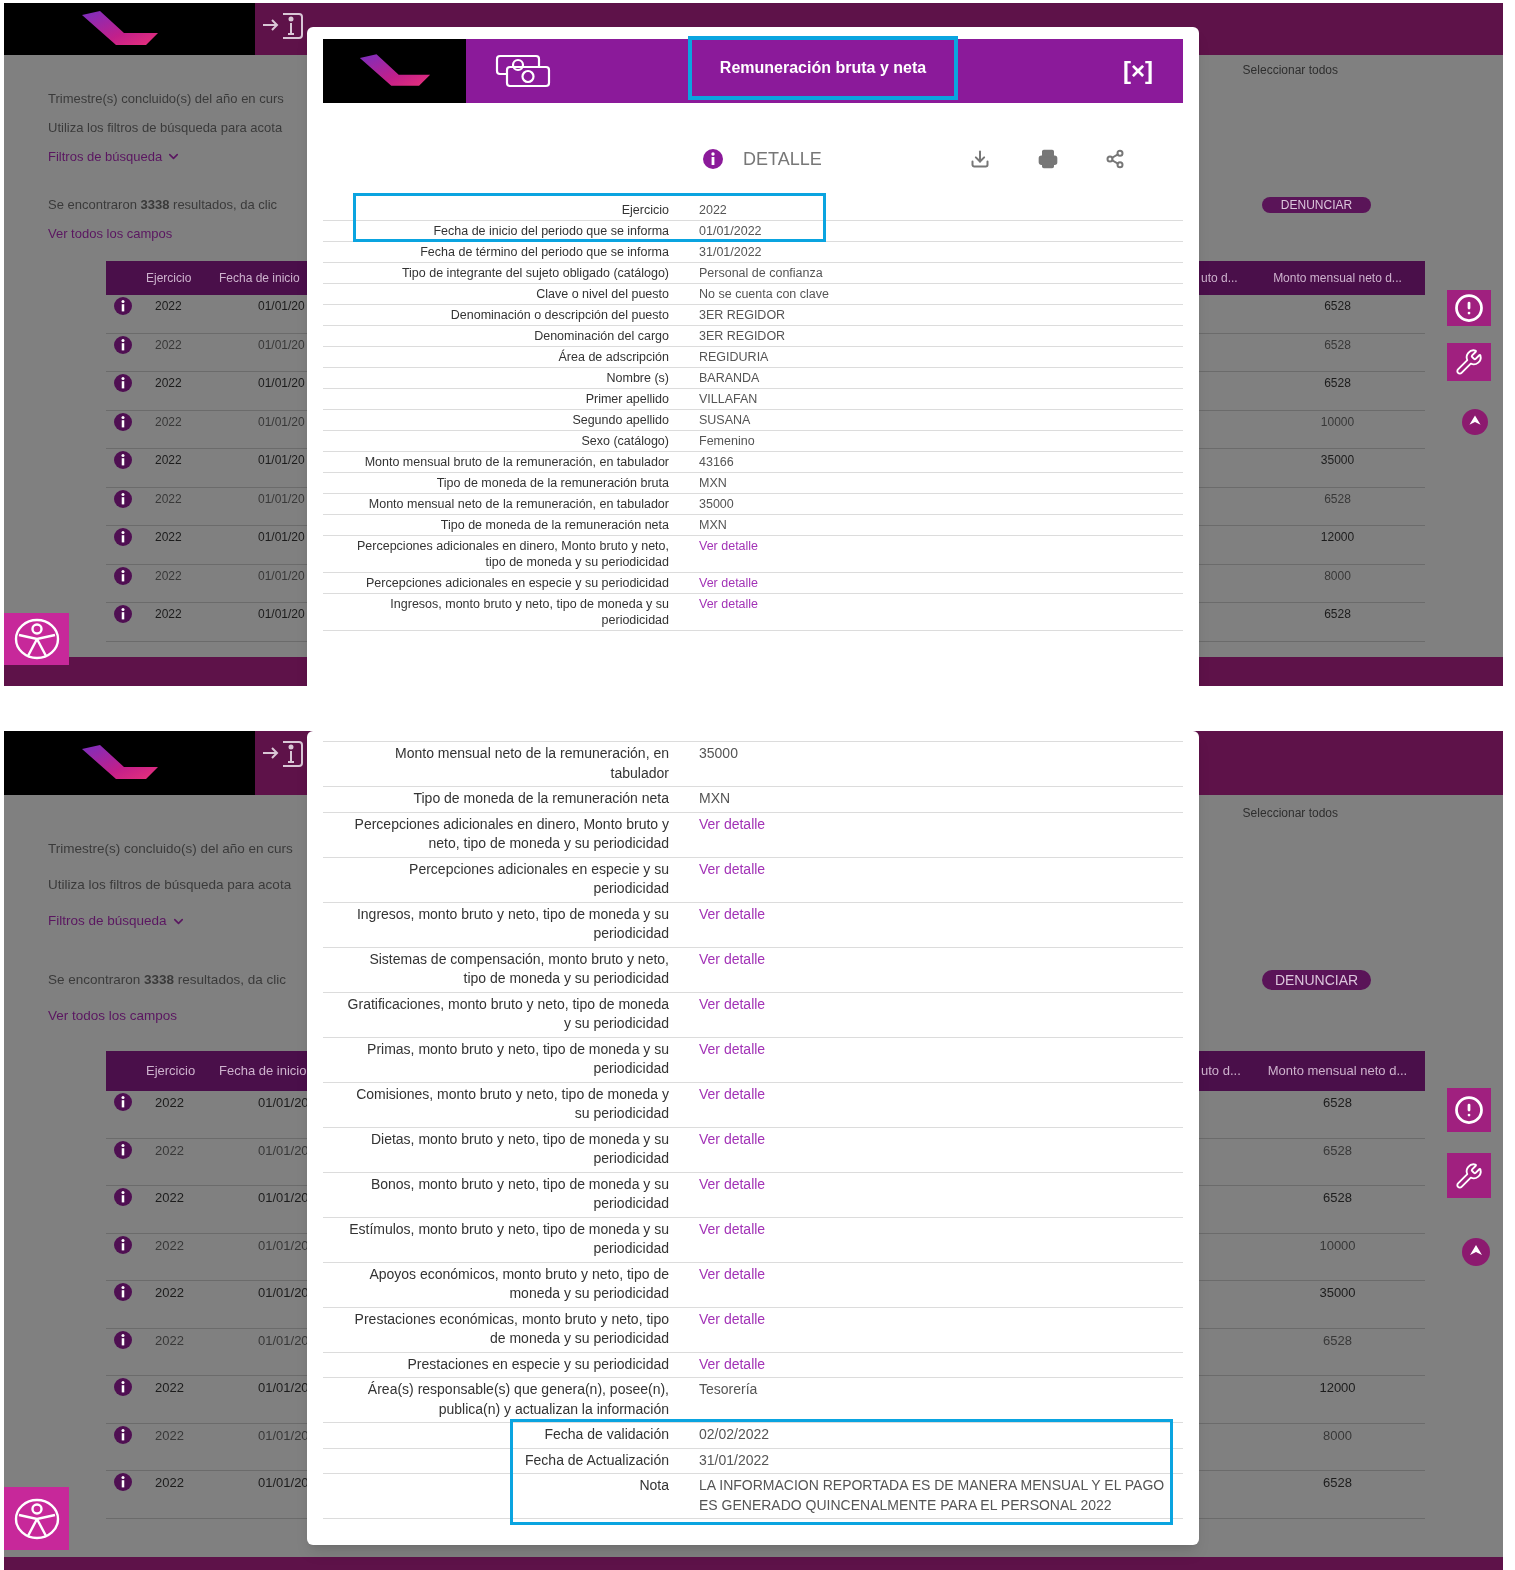 The height and width of the screenshot is (1570, 1515). I want to click on accessibility-icon, so click(36, 1518).